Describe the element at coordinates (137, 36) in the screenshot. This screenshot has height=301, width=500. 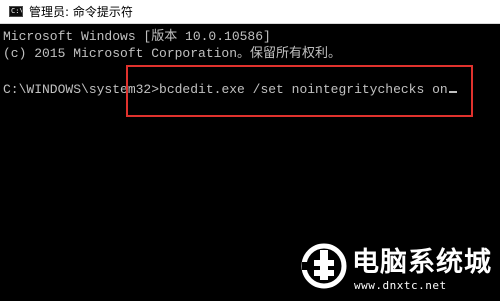
I see `console-line-version: Microsoft Windows [版本 10.0.10586]` at that location.